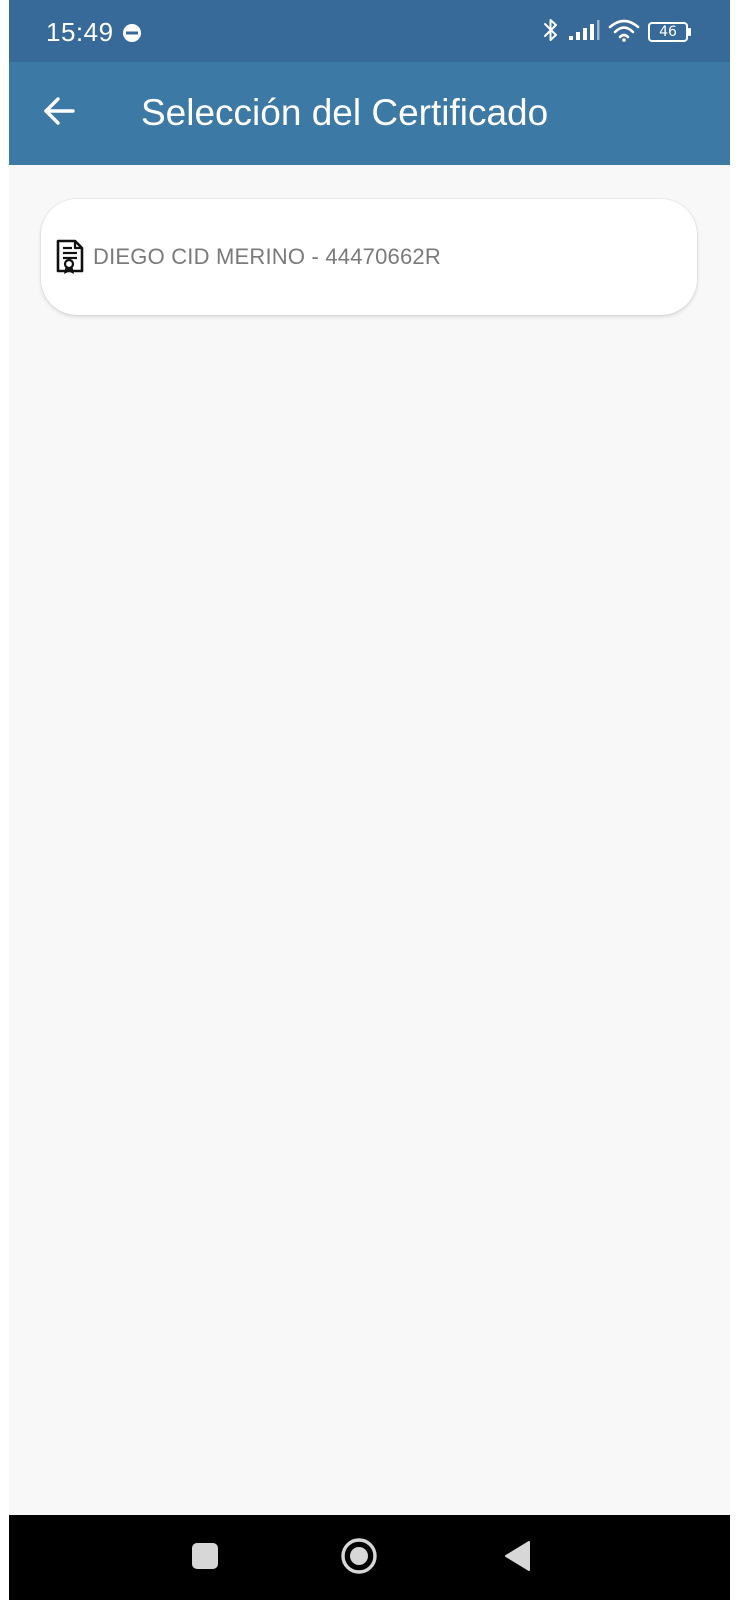 The height and width of the screenshot is (1600, 739). I want to click on battery-icon: 46, so click(670, 32).